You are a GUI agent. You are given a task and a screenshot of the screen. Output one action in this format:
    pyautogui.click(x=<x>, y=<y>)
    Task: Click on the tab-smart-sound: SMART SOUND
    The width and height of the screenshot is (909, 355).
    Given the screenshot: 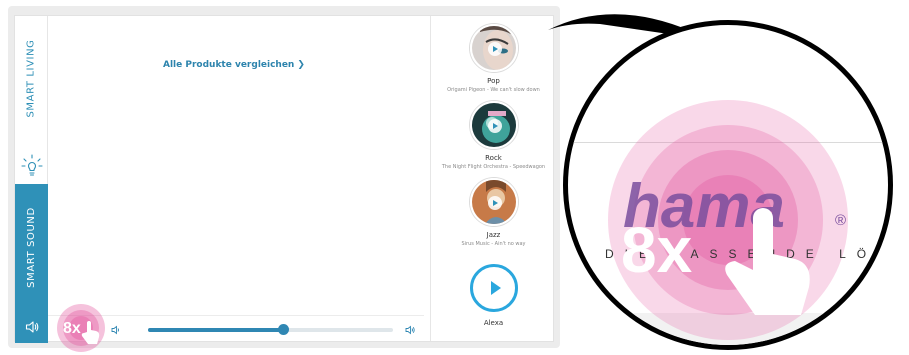 What is the action you would take?
    pyautogui.click(x=31, y=247)
    